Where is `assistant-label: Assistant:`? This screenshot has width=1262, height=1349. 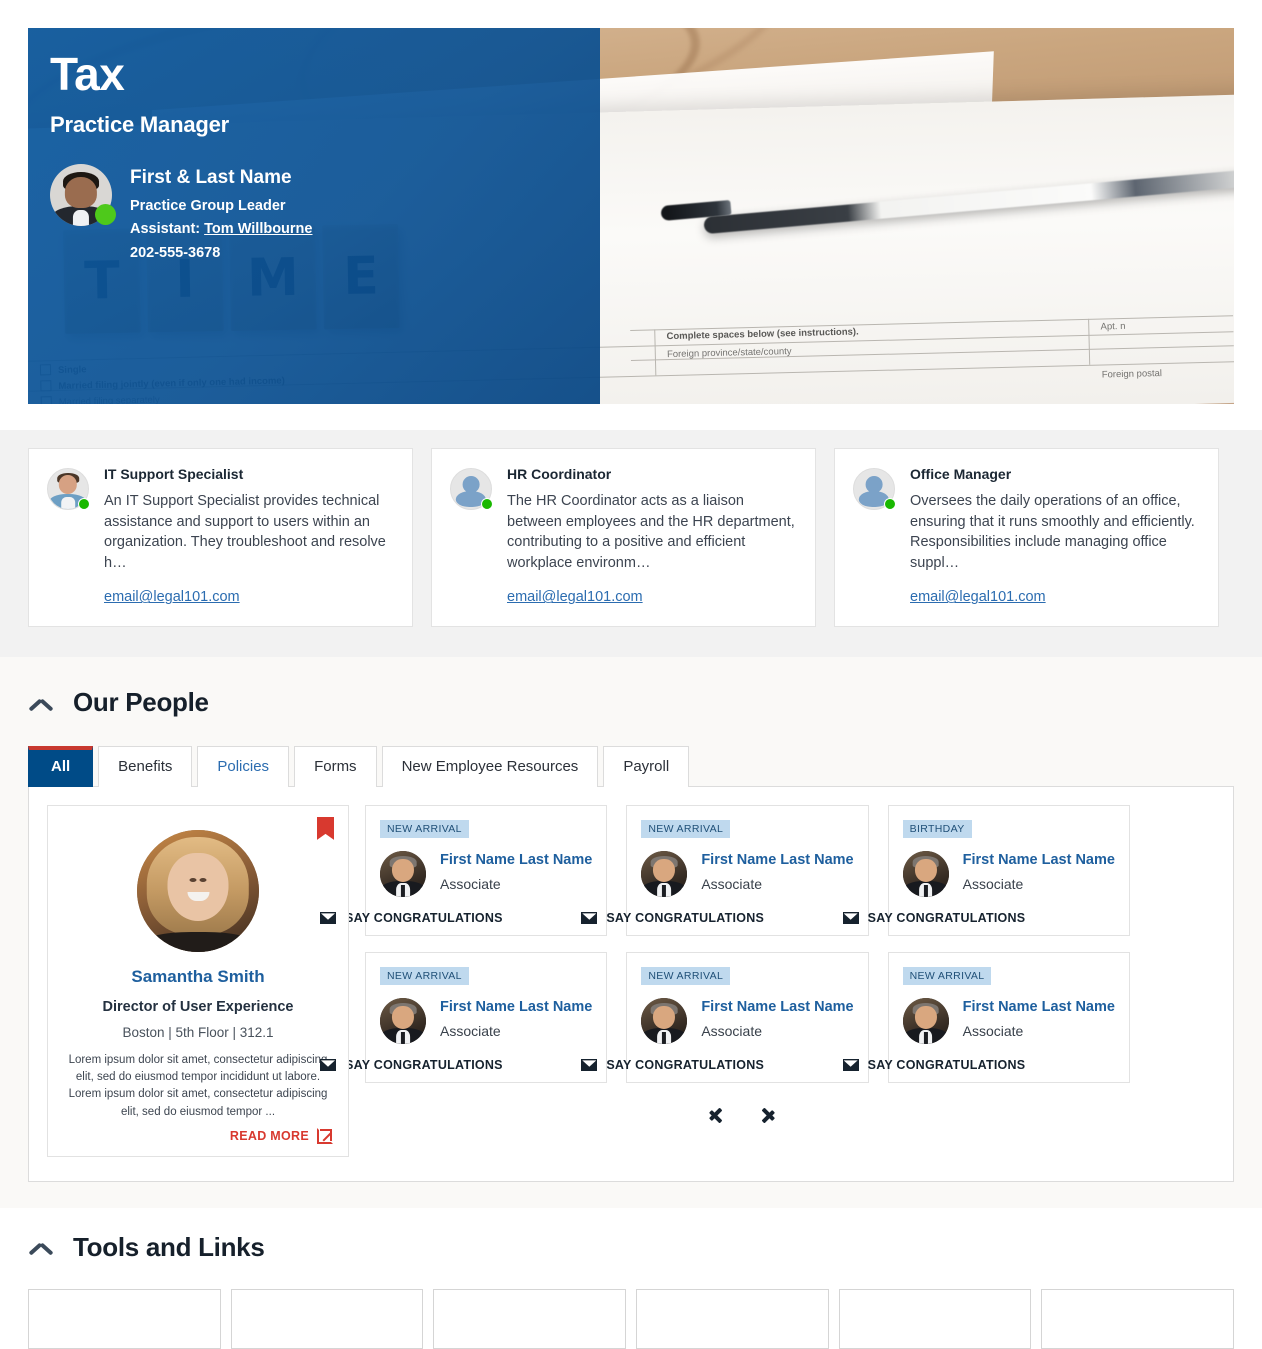 assistant-label: Assistant: is located at coordinates (165, 229).